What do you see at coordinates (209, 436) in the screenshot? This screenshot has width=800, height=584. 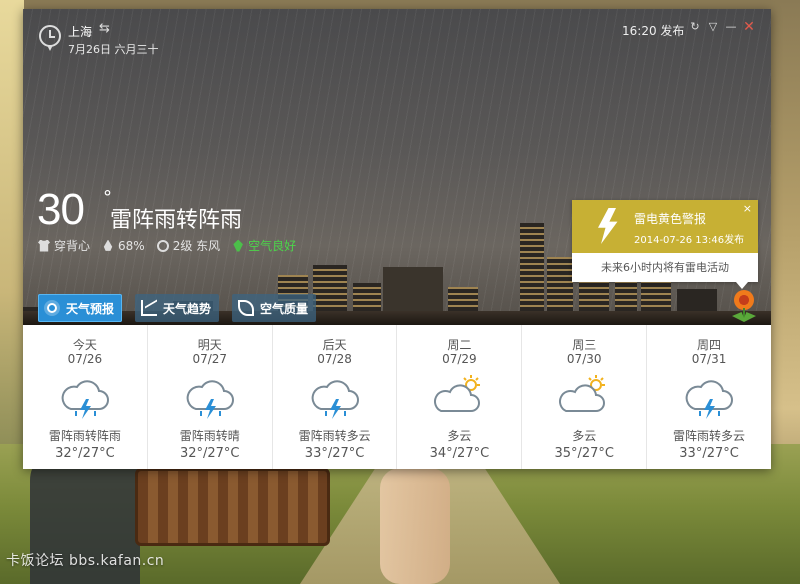 I see `day-condition: 雷阵雨转晴` at bounding box center [209, 436].